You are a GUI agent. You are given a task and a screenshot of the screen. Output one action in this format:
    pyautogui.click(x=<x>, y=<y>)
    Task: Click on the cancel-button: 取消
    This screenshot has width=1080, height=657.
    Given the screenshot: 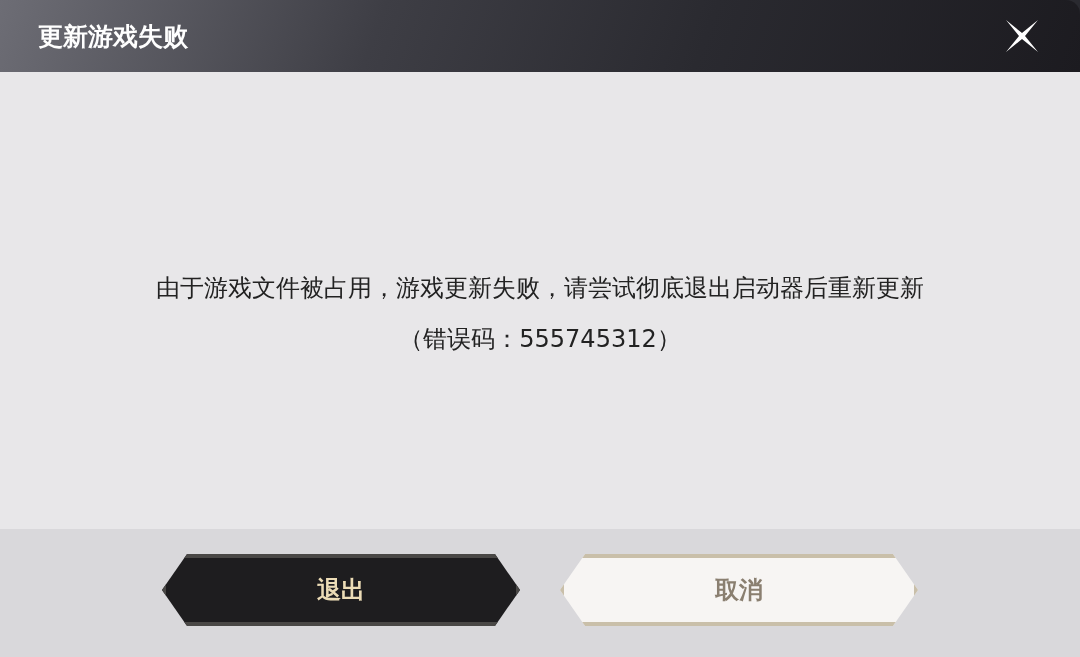 What is the action you would take?
    pyautogui.click(x=739, y=590)
    